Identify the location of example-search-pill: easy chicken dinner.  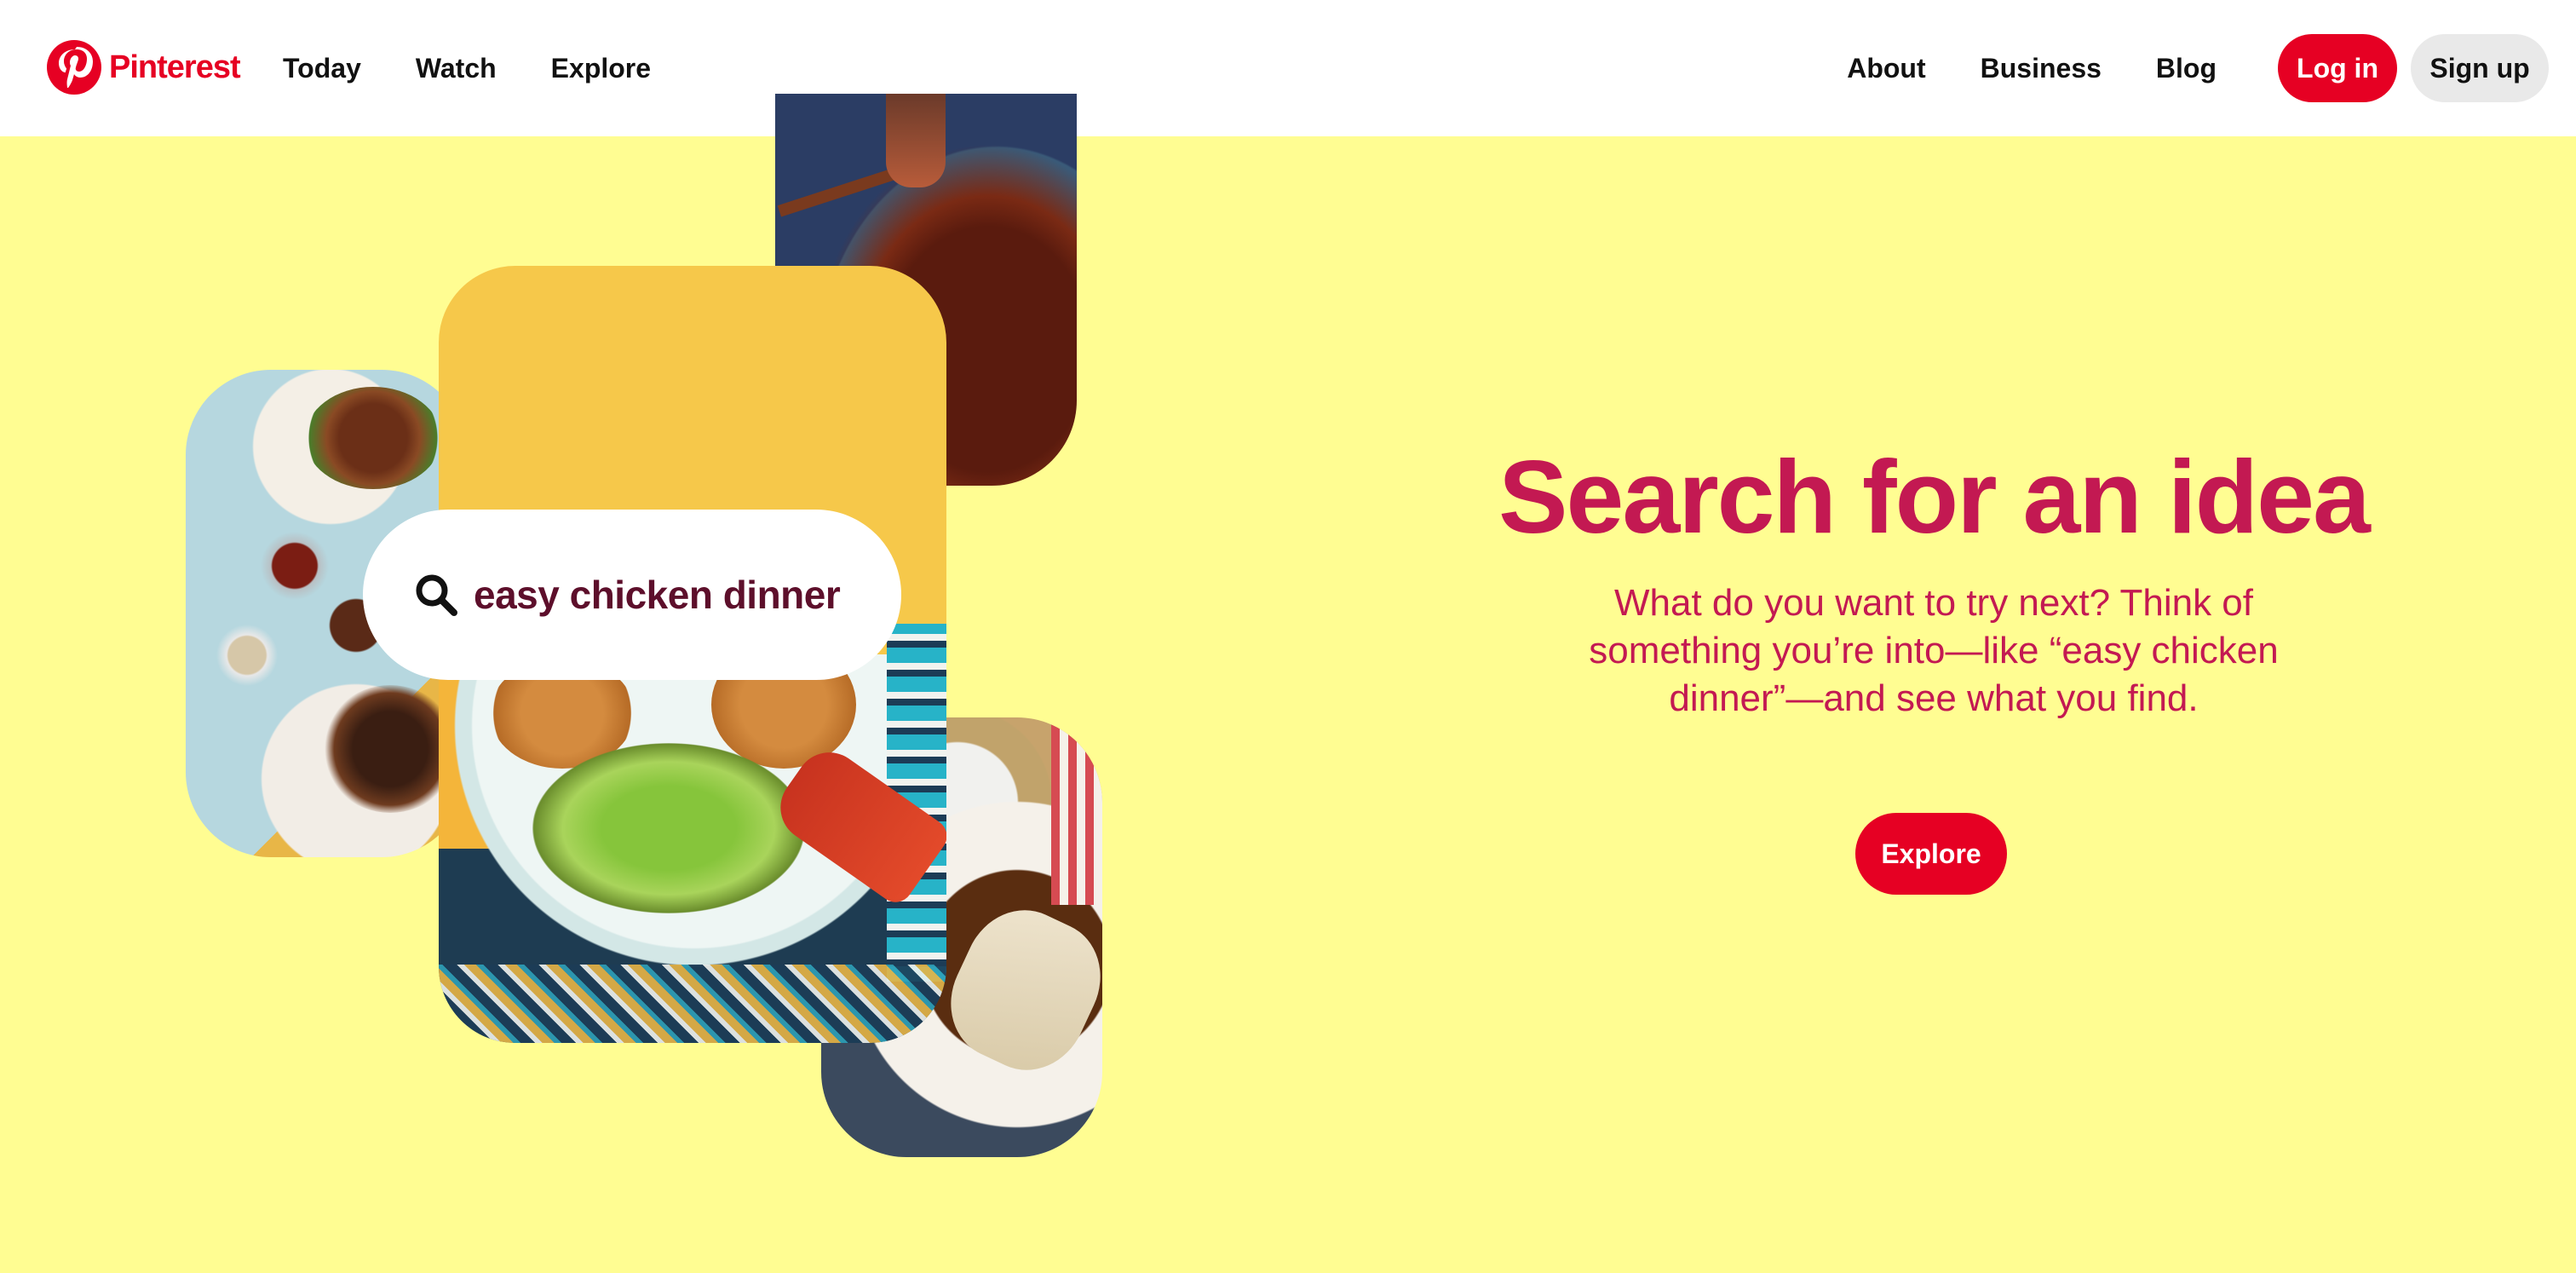
(632, 595).